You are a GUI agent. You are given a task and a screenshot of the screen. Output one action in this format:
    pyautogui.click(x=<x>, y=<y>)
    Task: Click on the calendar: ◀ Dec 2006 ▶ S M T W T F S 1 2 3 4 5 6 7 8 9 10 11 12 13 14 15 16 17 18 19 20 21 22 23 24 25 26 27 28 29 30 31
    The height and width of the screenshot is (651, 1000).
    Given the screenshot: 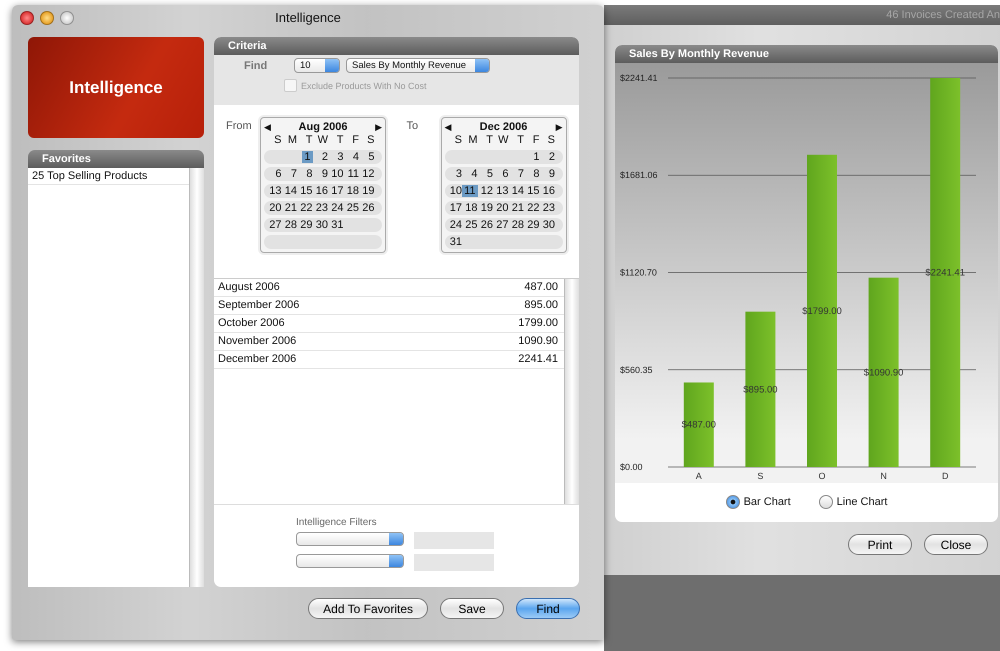 What is the action you would take?
    pyautogui.click(x=503, y=185)
    